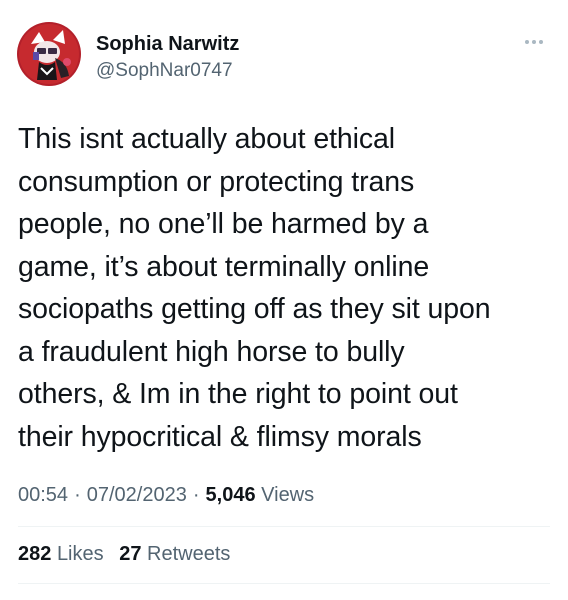 The width and height of the screenshot is (568, 600). Describe the element at coordinates (287, 495) in the screenshot. I see `views-label: Views` at that location.